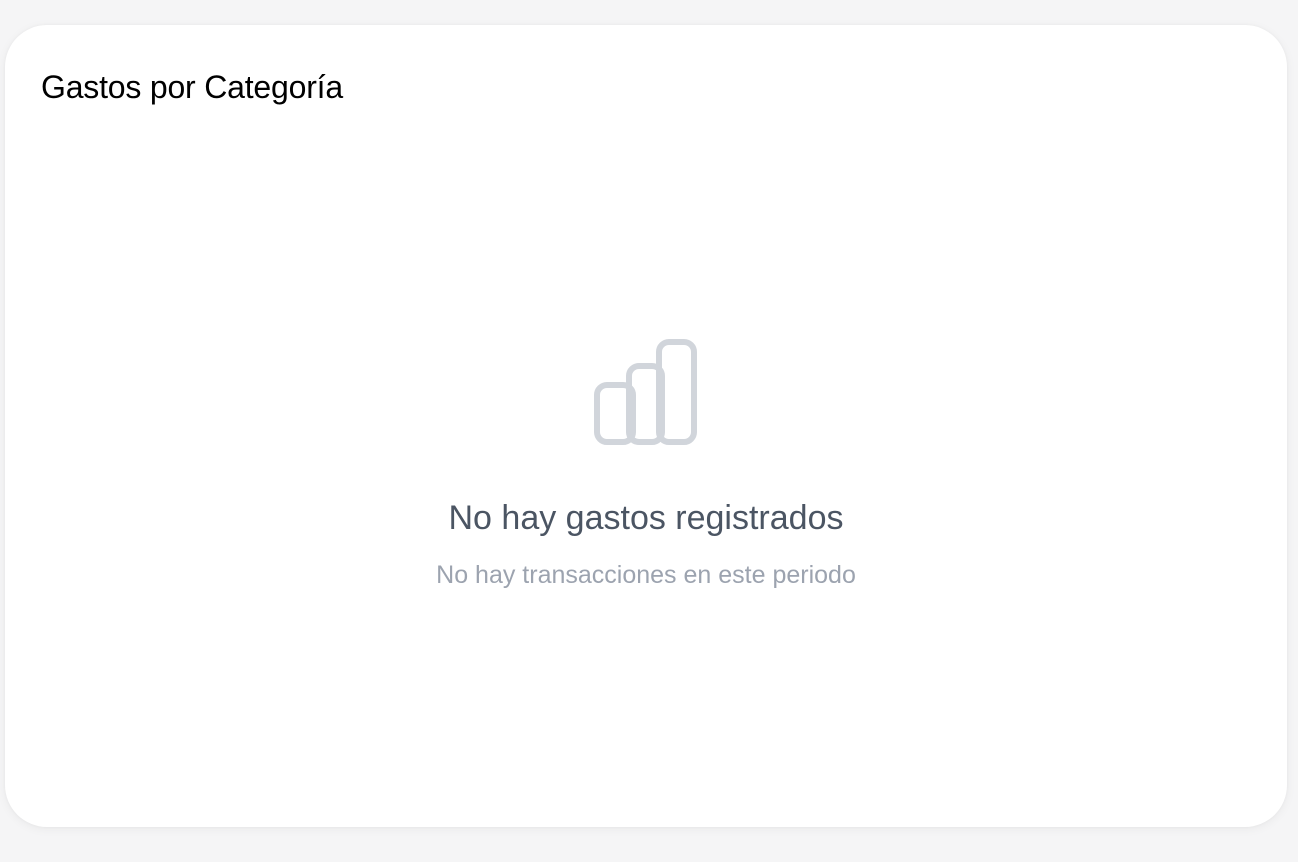 The width and height of the screenshot is (1298, 862). What do you see at coordinates (645, 392) in the screenshot?
I see `bar-chart-icon` at bounding box center [645, 392].